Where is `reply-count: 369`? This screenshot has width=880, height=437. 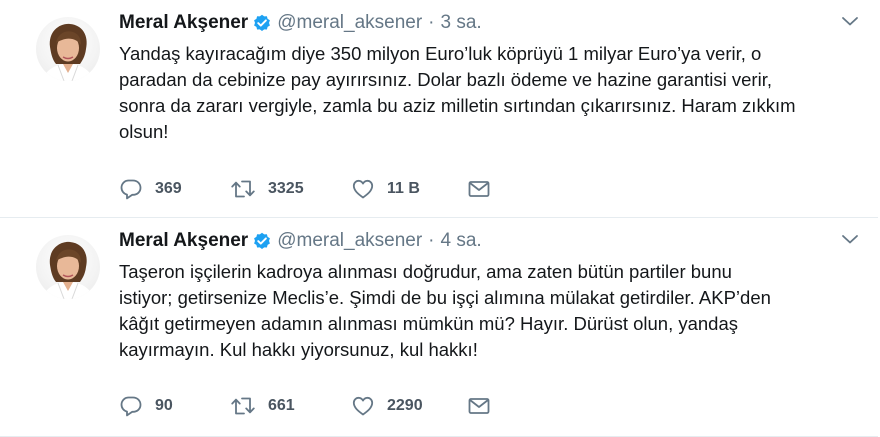
reply-count: 369 is located at coordinates (168, 188).